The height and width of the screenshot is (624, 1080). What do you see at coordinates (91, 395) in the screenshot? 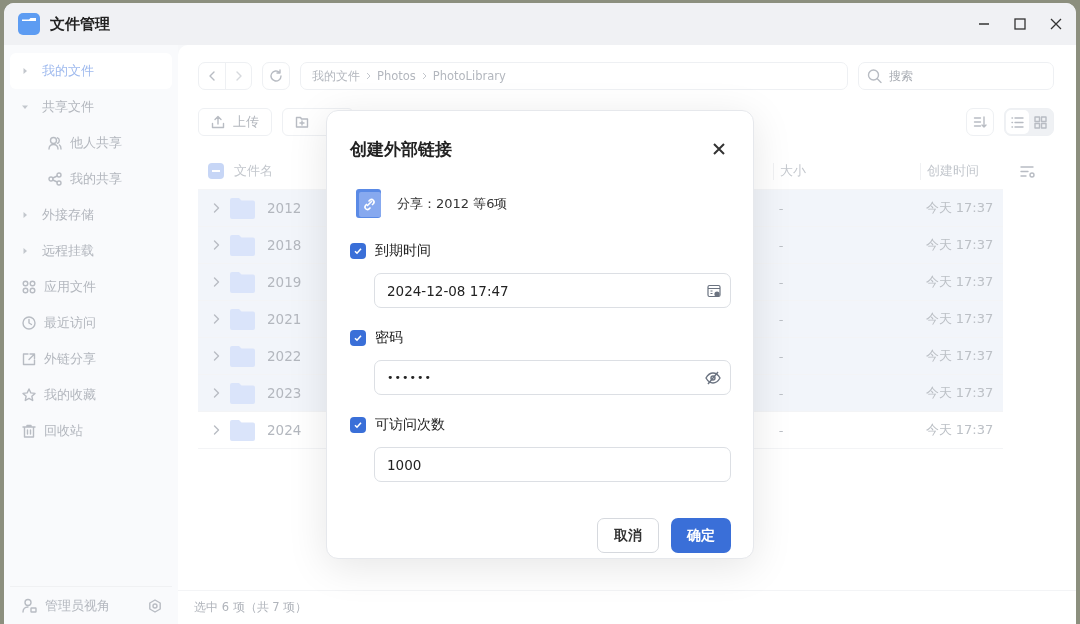
I see `sidebar-item: 我的收藏` at bounding box center [91, 395].